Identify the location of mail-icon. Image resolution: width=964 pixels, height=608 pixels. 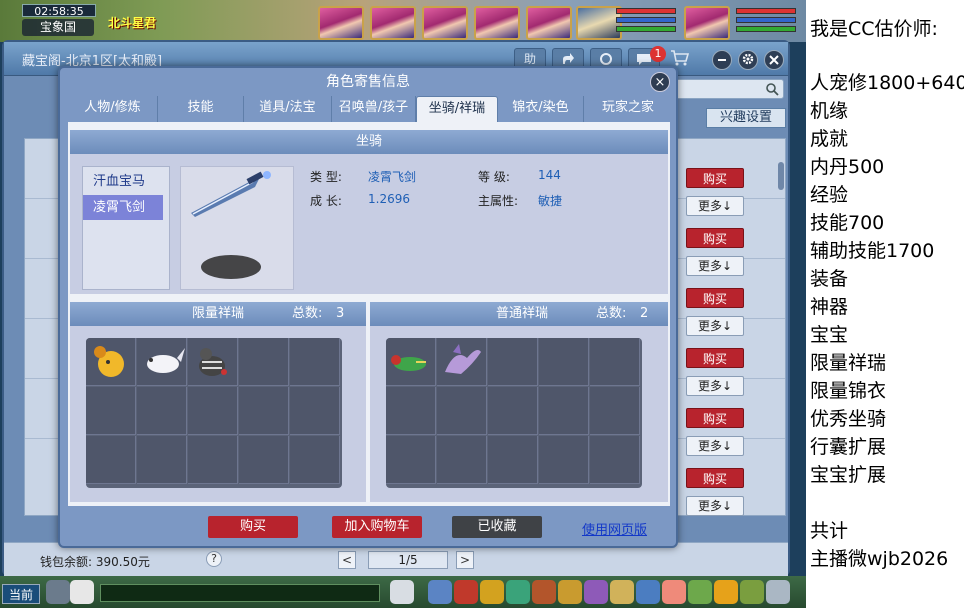
(648, 592).